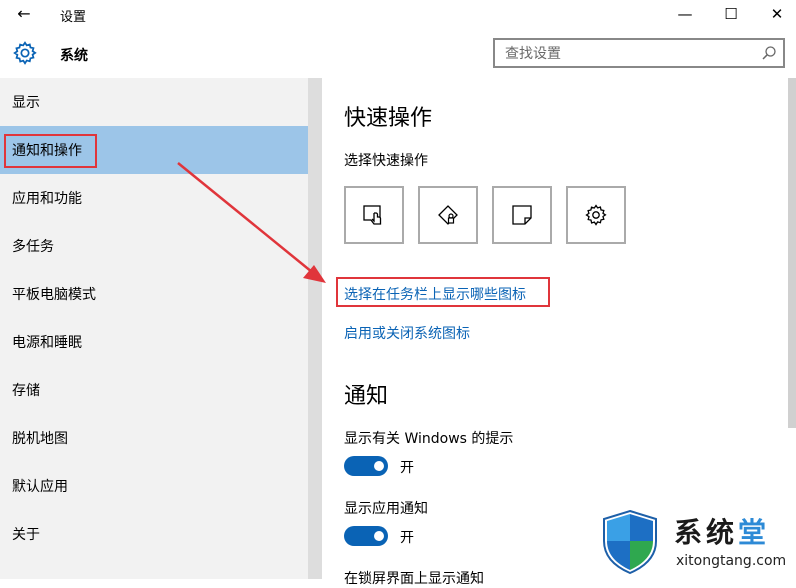  What do you see at coordinates (54, 295) in the screenshot?
I see `sidebar-item-label: 平板电脑模式` at bounding box center [54, 295].